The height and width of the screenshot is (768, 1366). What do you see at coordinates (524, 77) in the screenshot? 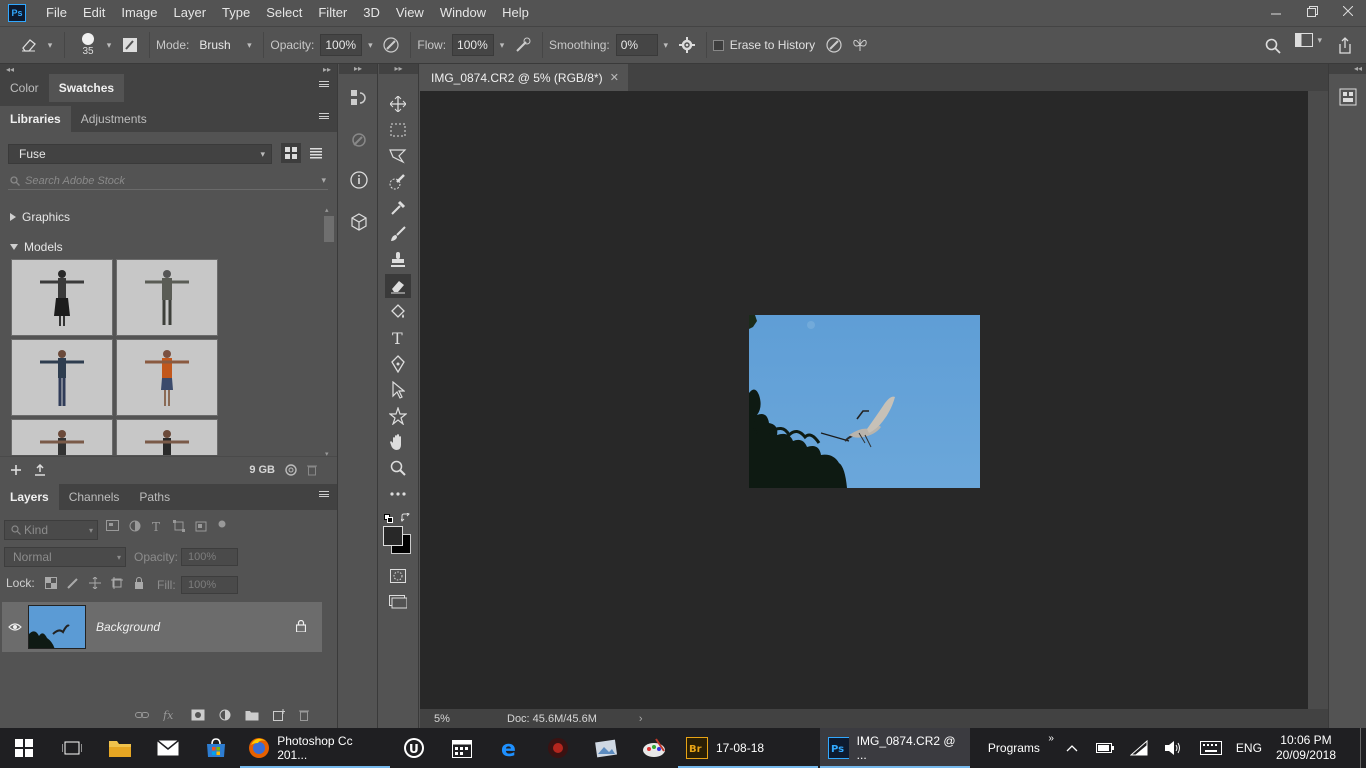
I see `document-tab: IMG_0874.CR2 @ 5% (RGB/8*) ✕` at bounding box center [524, 77].